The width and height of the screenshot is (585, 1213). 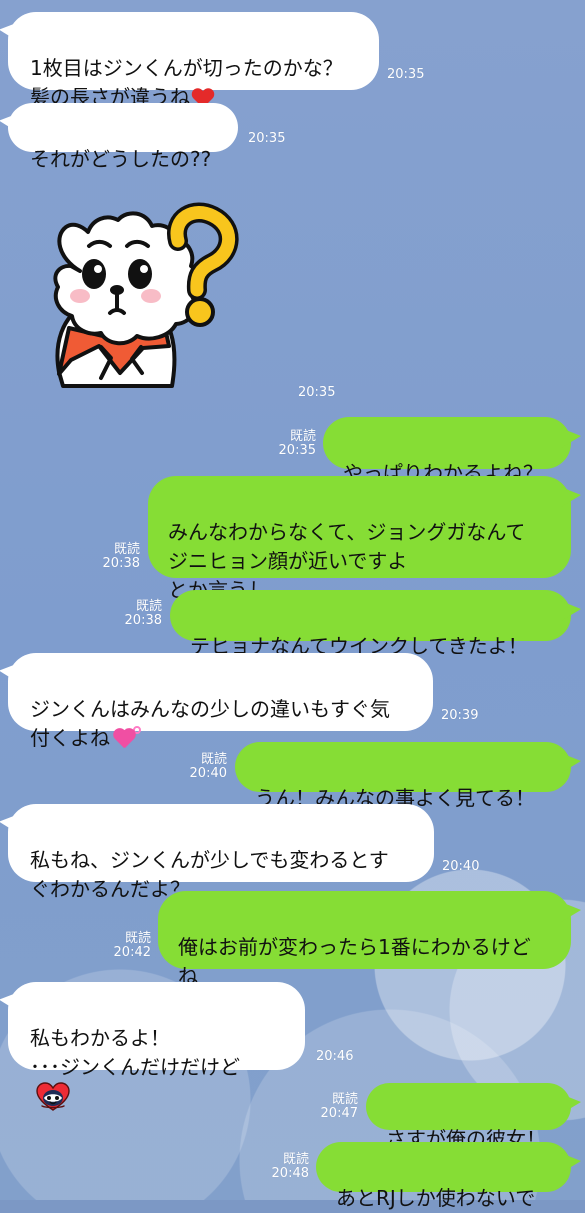 What do you see at coordinates (339, 1113) in the screenshot?
I see `message-time: 20:47` at bounding box center [339, 1113].